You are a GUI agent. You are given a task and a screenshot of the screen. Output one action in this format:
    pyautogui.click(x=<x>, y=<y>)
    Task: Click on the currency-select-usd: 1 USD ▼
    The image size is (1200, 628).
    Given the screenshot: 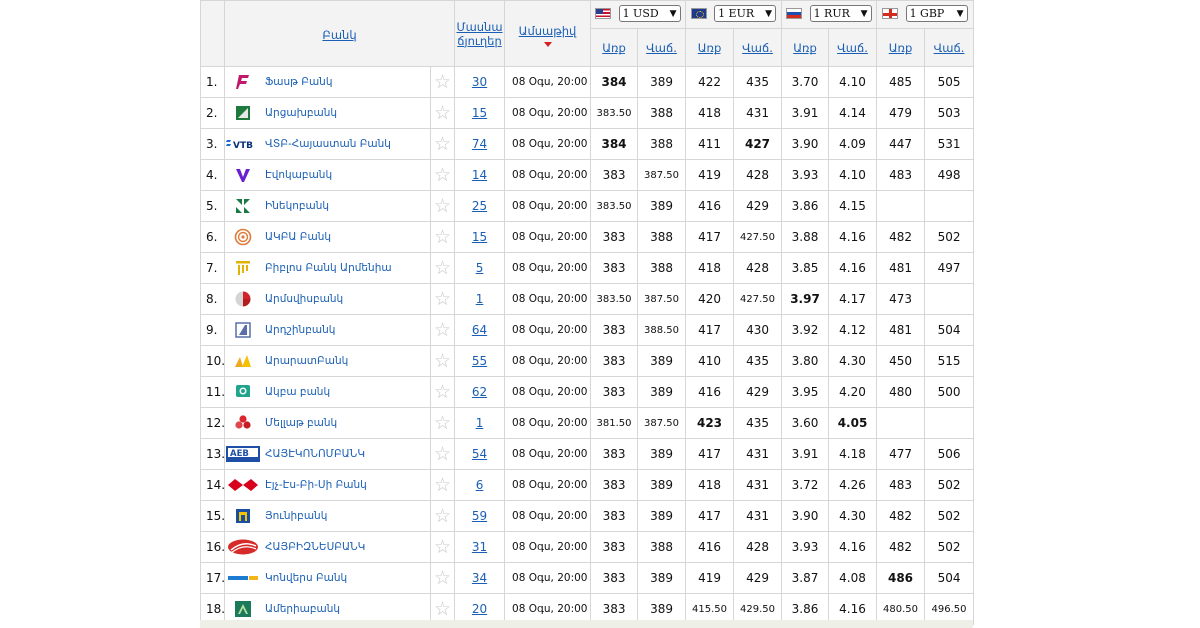 What is the action you would take?
    pyautogui.click(x=649, y=13)
    